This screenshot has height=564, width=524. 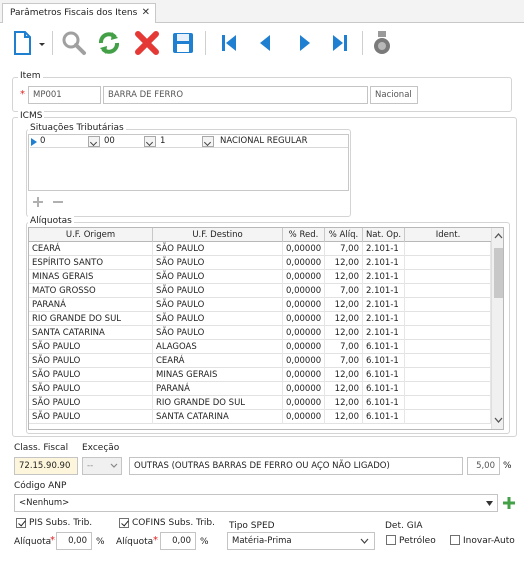 I want to click on sped-label: Tipo SPED, so click(x=252, y=526).